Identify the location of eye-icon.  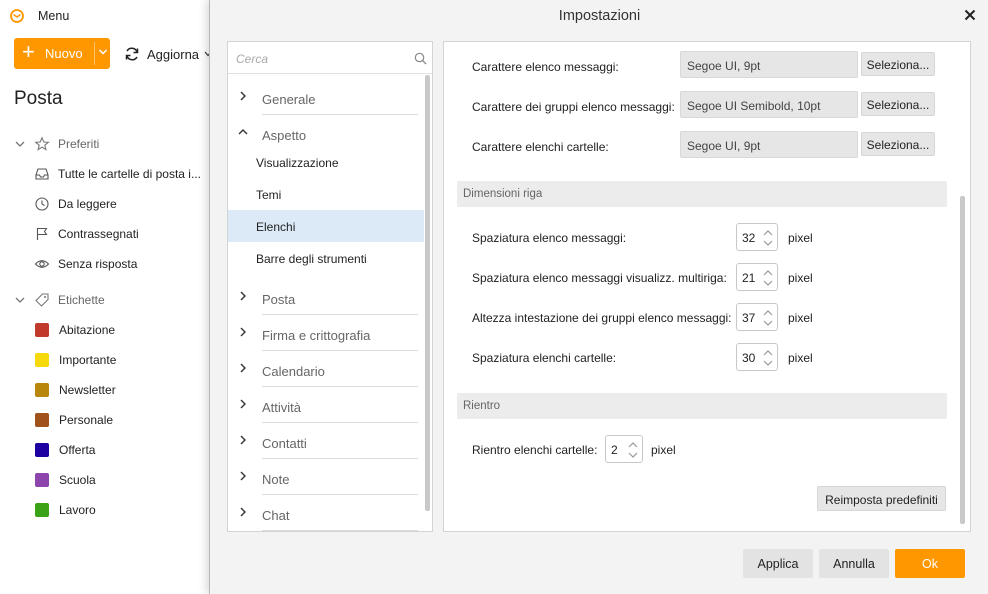
(42, 264).